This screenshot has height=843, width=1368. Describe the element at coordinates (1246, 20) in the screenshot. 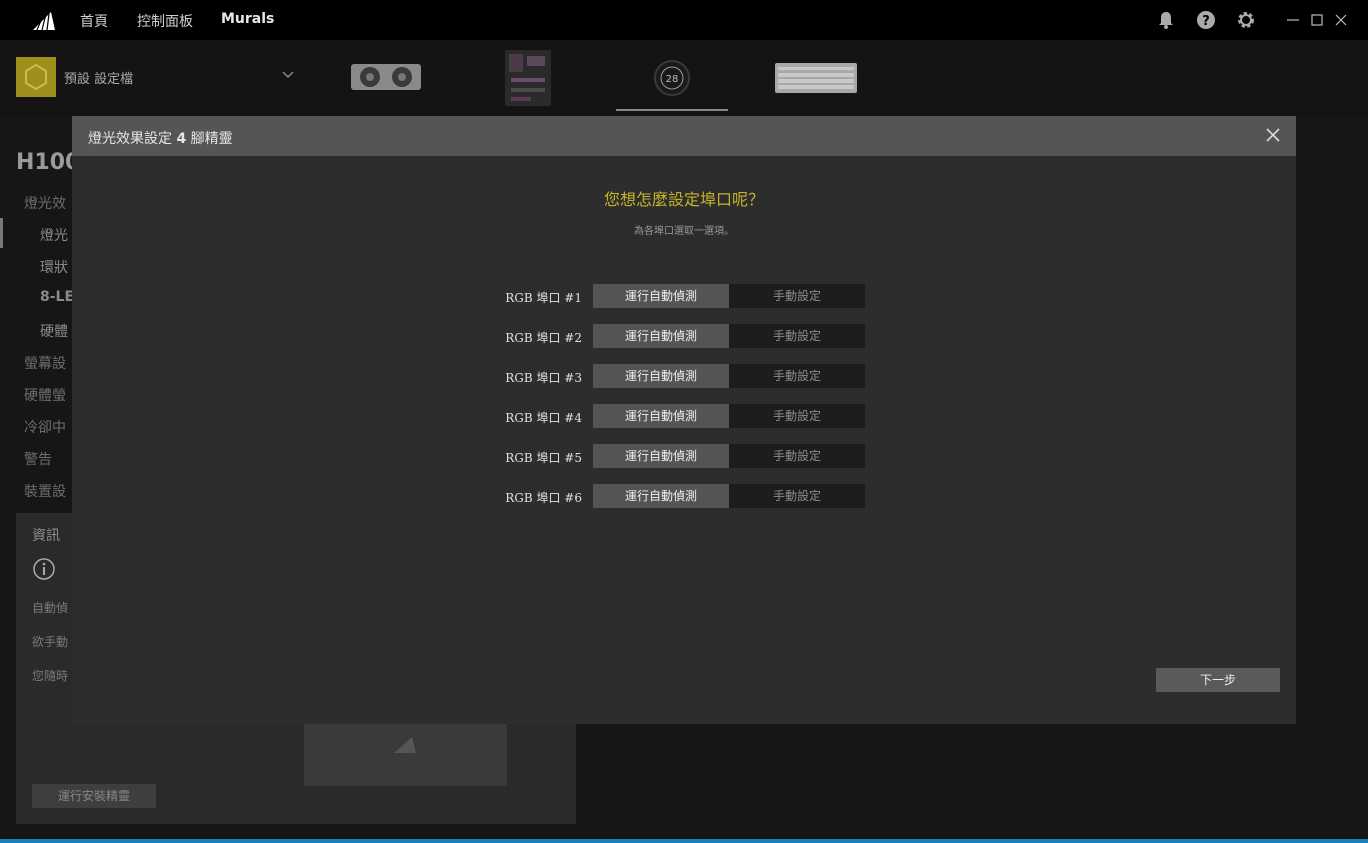

I see `gear-icon` at that location.